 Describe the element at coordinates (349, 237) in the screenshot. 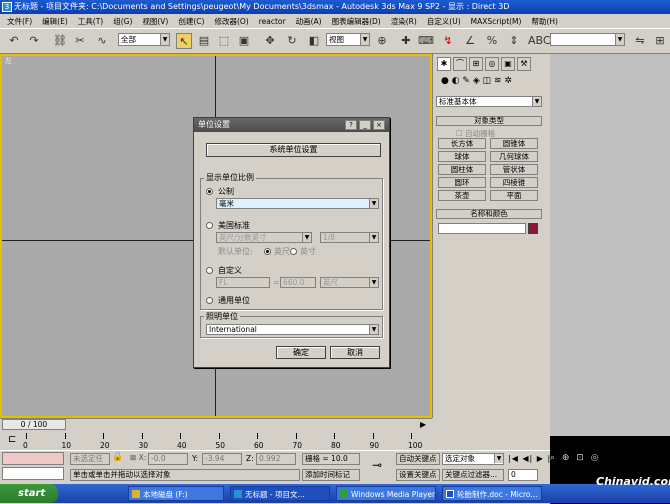

I see `us-fraction-dropdown: 1/8 ▼` at that location.